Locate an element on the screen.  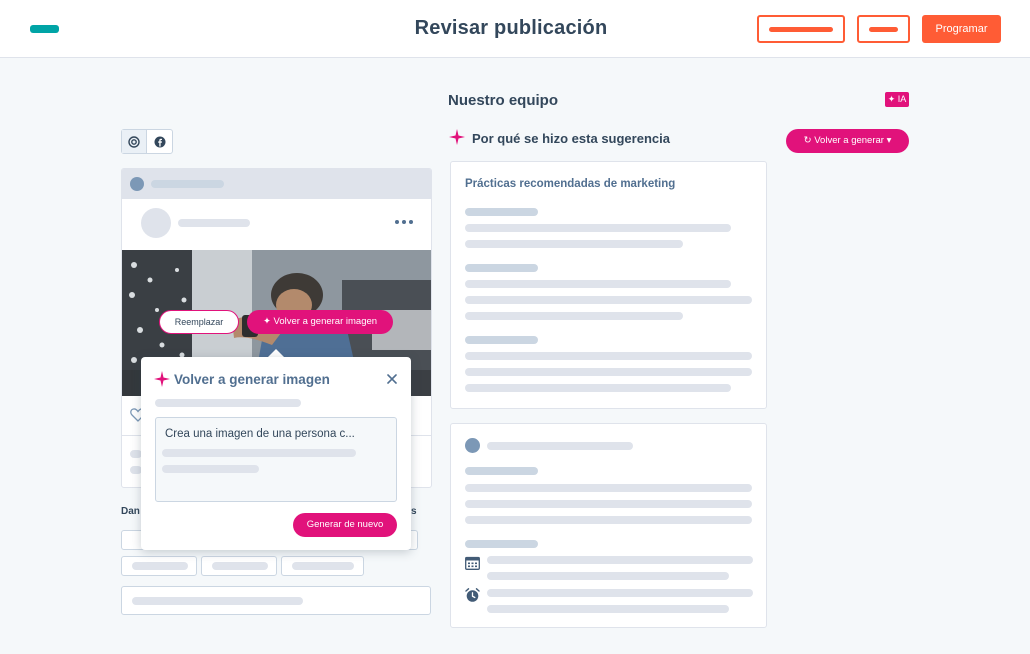
best-practices-heading: Prácticas recomendadas de marketing is located at coordinates (570, 184).